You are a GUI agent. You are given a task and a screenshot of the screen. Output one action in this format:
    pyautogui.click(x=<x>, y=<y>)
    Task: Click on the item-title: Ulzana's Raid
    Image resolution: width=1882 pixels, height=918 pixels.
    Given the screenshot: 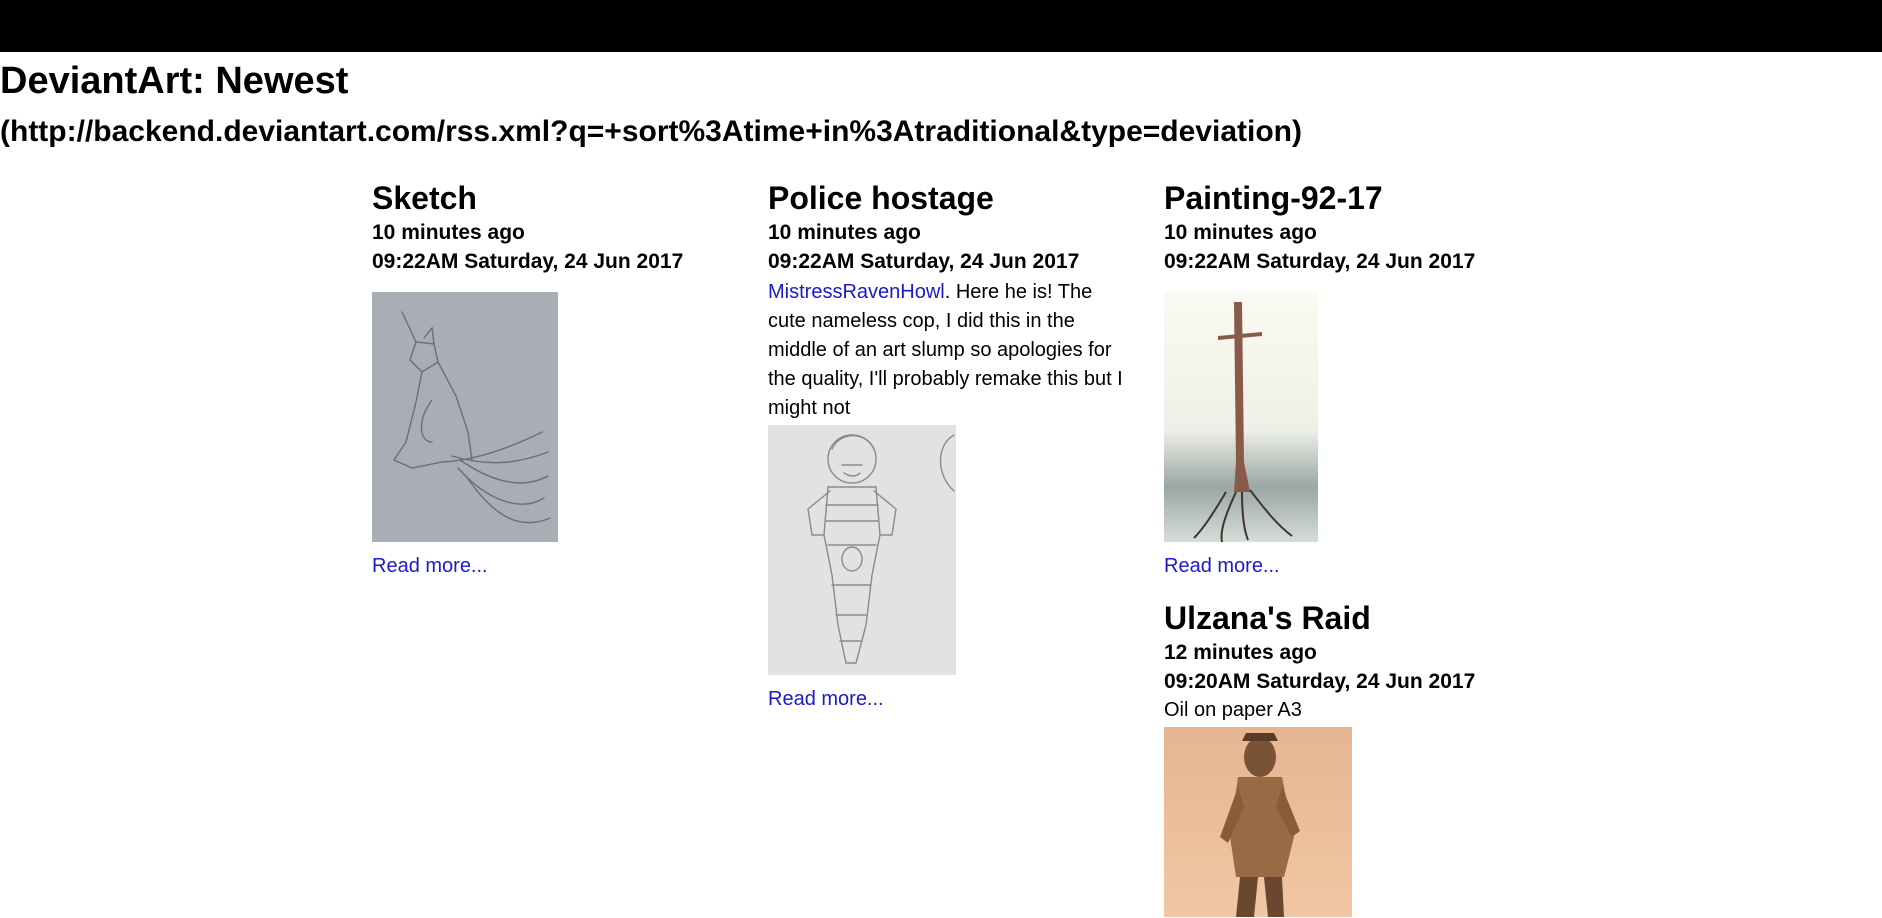 What is the action you would take?
    pyautogui.click(x=1344, y=618)
    